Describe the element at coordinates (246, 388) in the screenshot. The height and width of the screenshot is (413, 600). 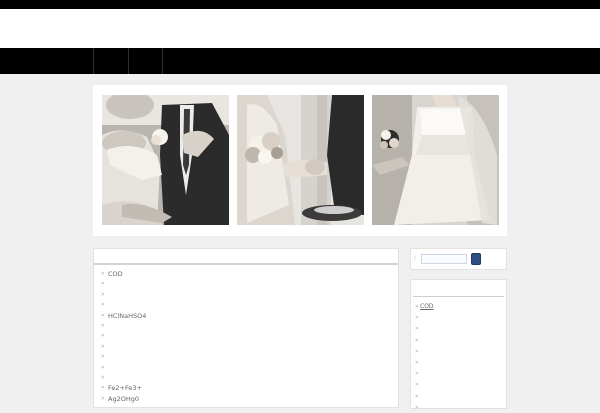
I see `list-item: » Fe2+Fe3+` at that location.